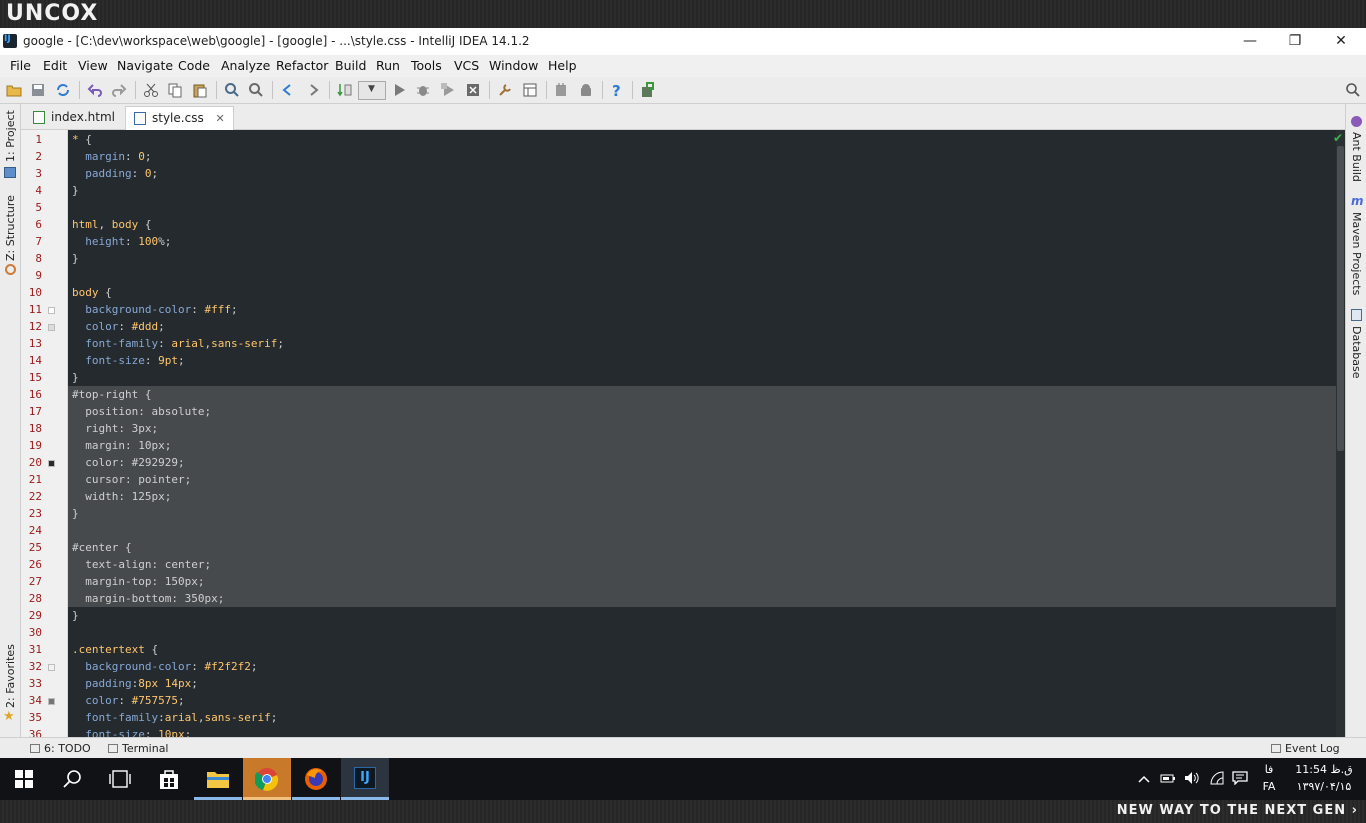 The image size is (1366, 823). What do you see at coordinates (1353, 90) in the screenshot?
I see `search-everywhere-icon` at bounding box center [1353, 90].